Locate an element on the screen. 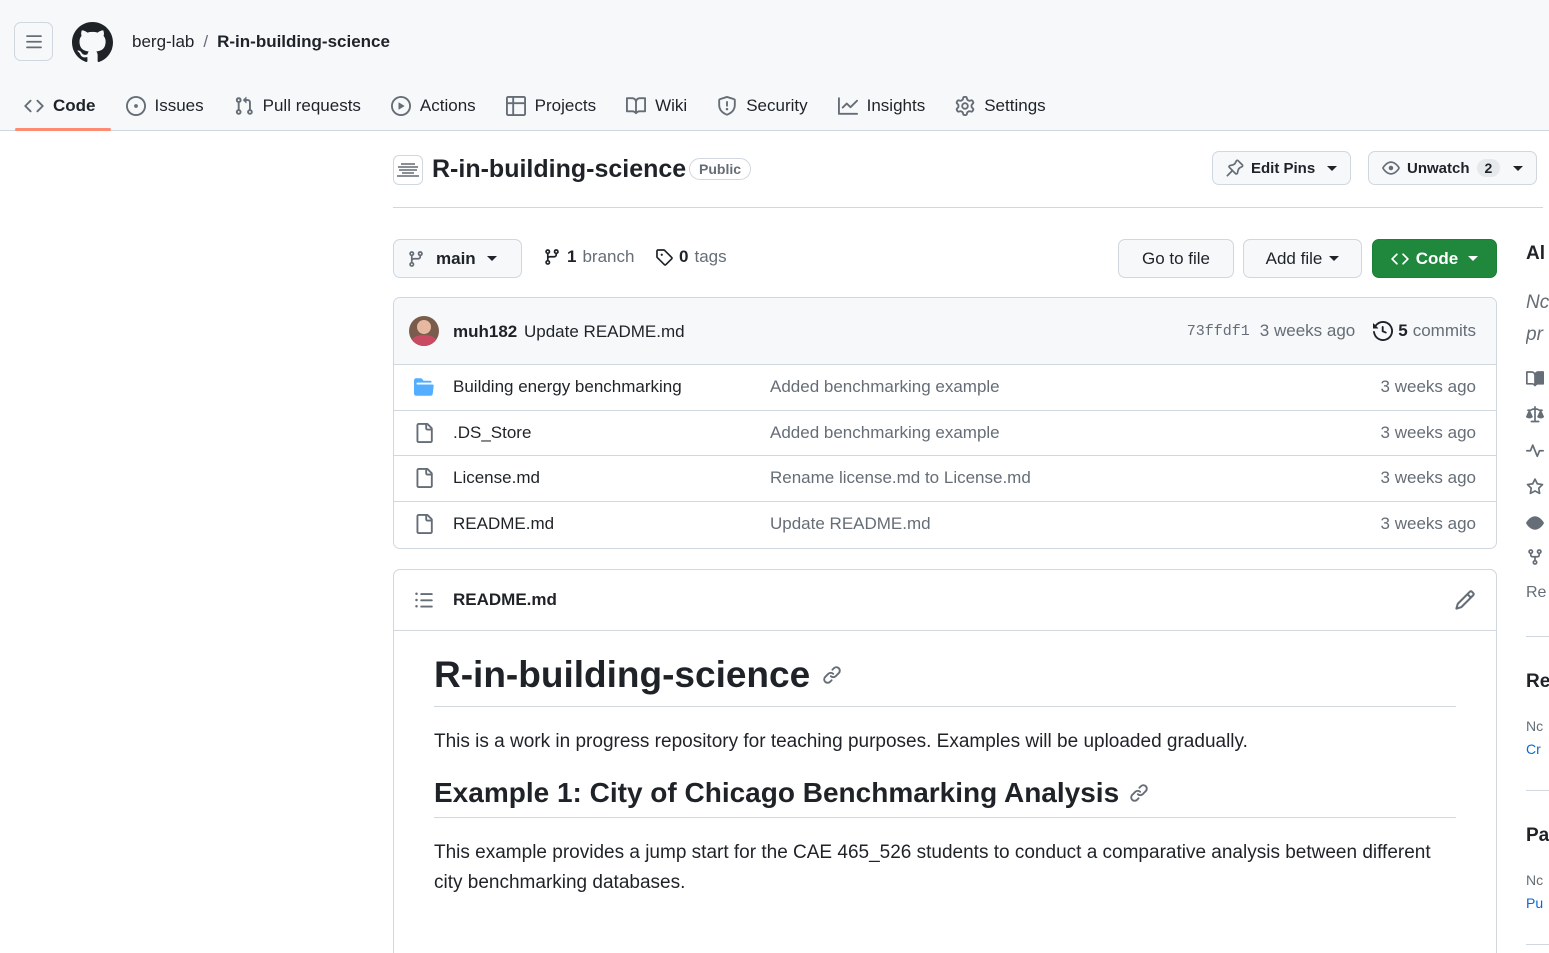 This screenshot has width=1549, height=953. go-to-file-button: Go to file is located at coordinates (1176, 258).